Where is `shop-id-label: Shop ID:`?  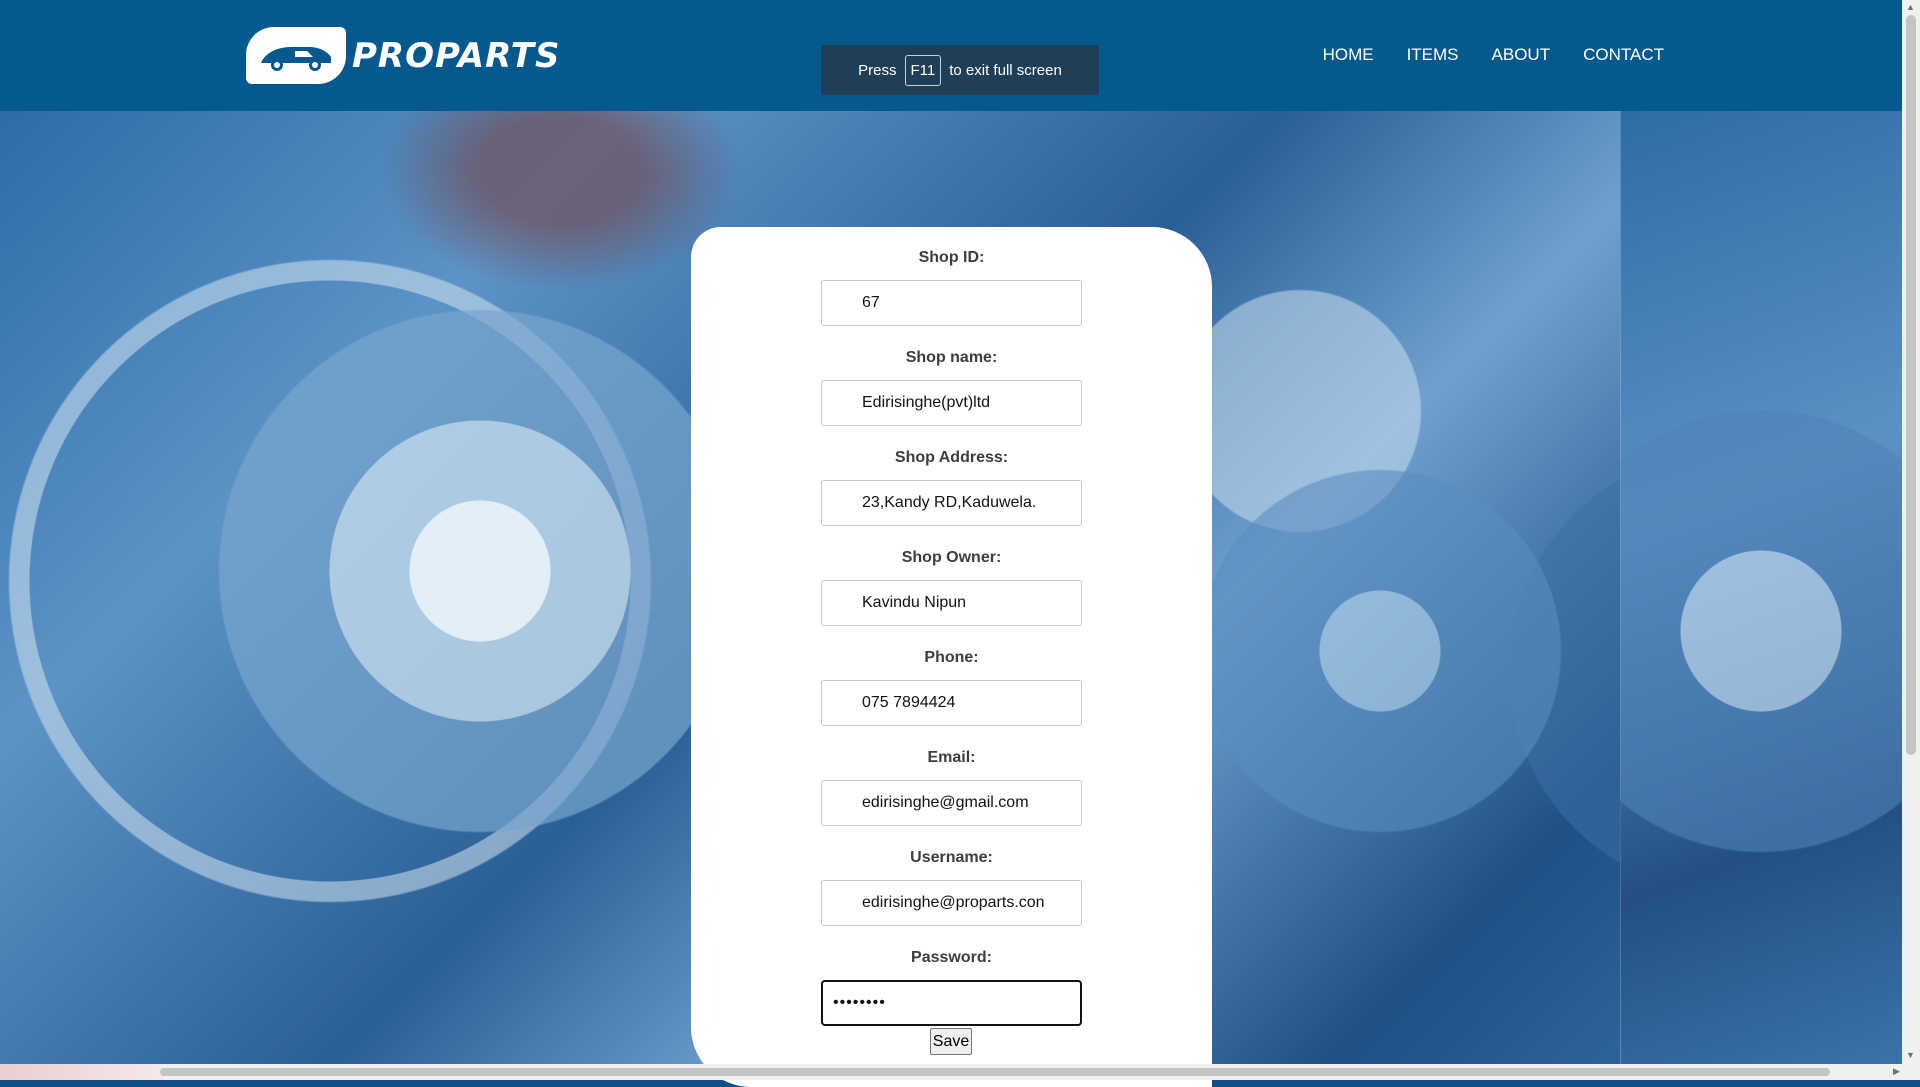
shop-id-label: Shop ID: is located at coordinates (951, 257).